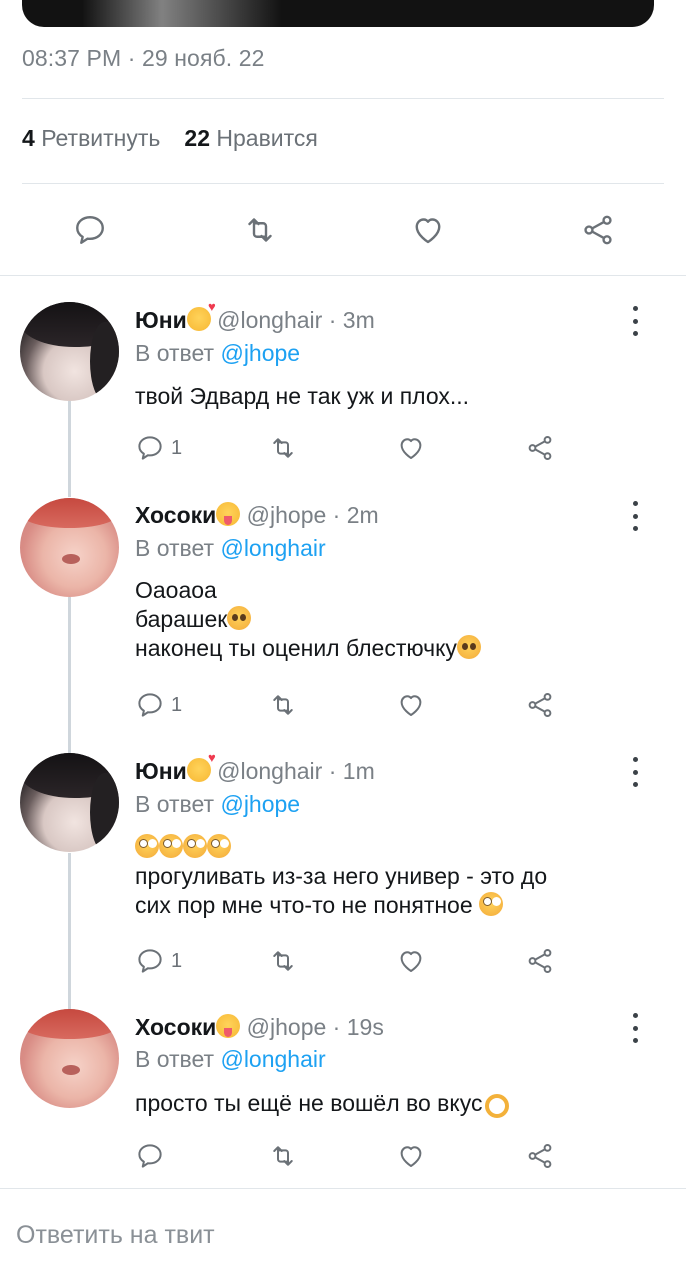  Describe the element at coordinates (228, 514) in the screenshot. I see `winking-face-with-tongue-icon` at that location.